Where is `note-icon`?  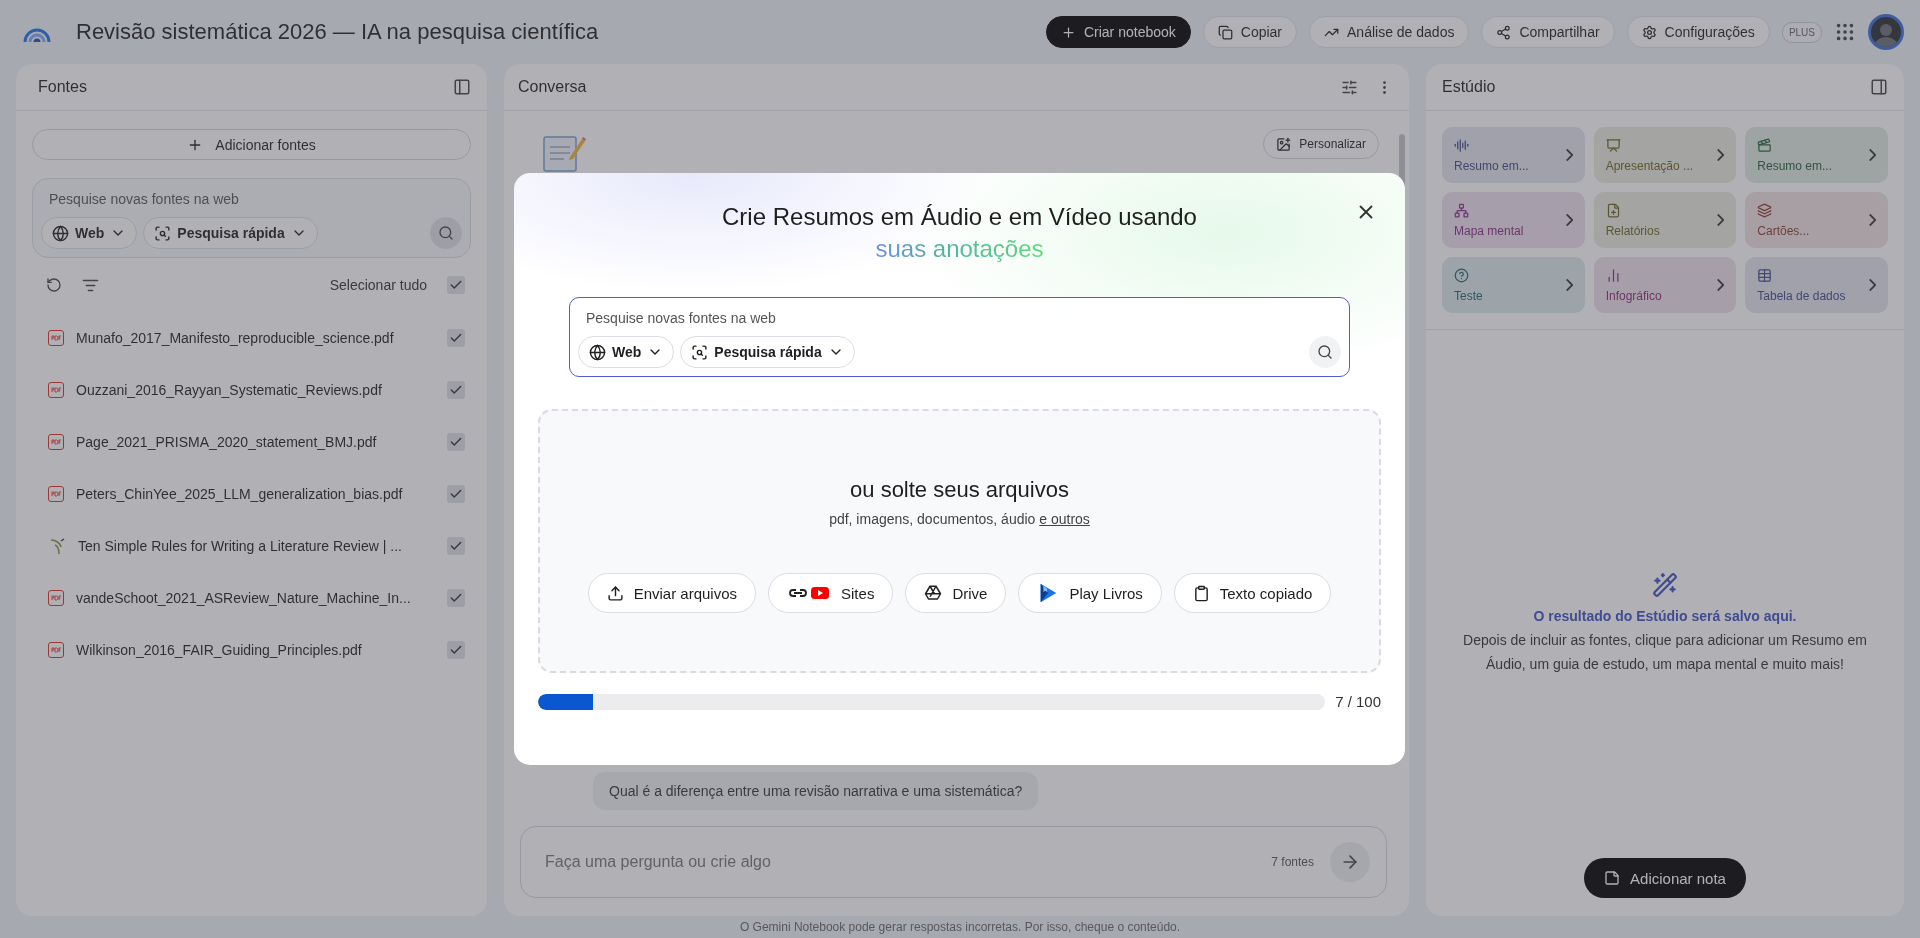 note-icon is located at coordinates (1612, 878).